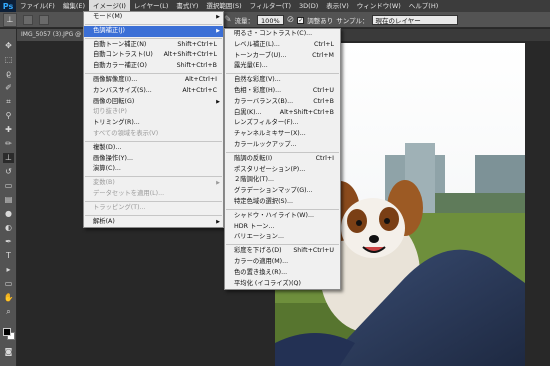 Image resolution: width=550 pixels, height=366 pixels. Describe the element at coordinates (153, 102) in the screenshot. I see `image-menu-item: 画像の回転(G) ▶` at that location.